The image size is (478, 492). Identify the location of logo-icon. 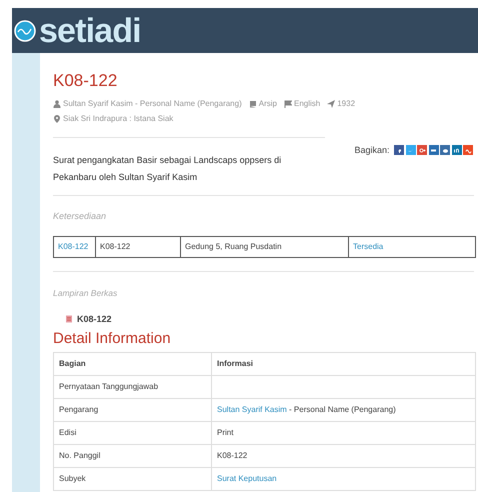
(25, 31).